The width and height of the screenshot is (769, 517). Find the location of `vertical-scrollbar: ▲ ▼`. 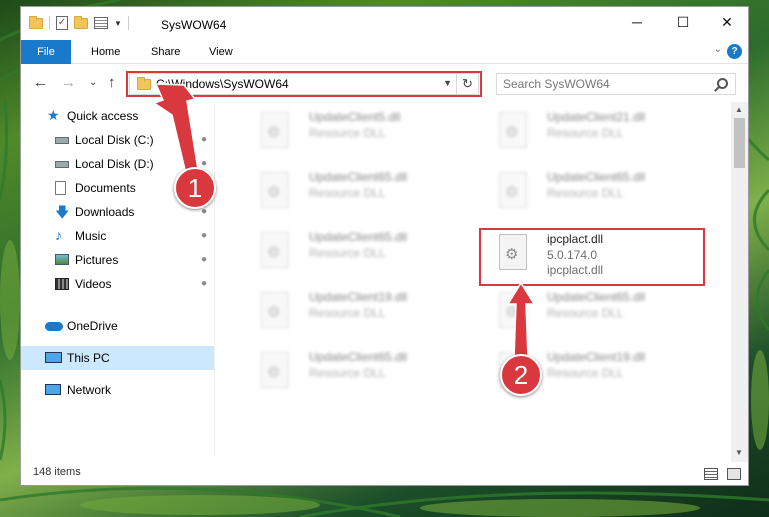

vertical-scrollbar: ▲ ▼ is located at coordinates (739, 282).